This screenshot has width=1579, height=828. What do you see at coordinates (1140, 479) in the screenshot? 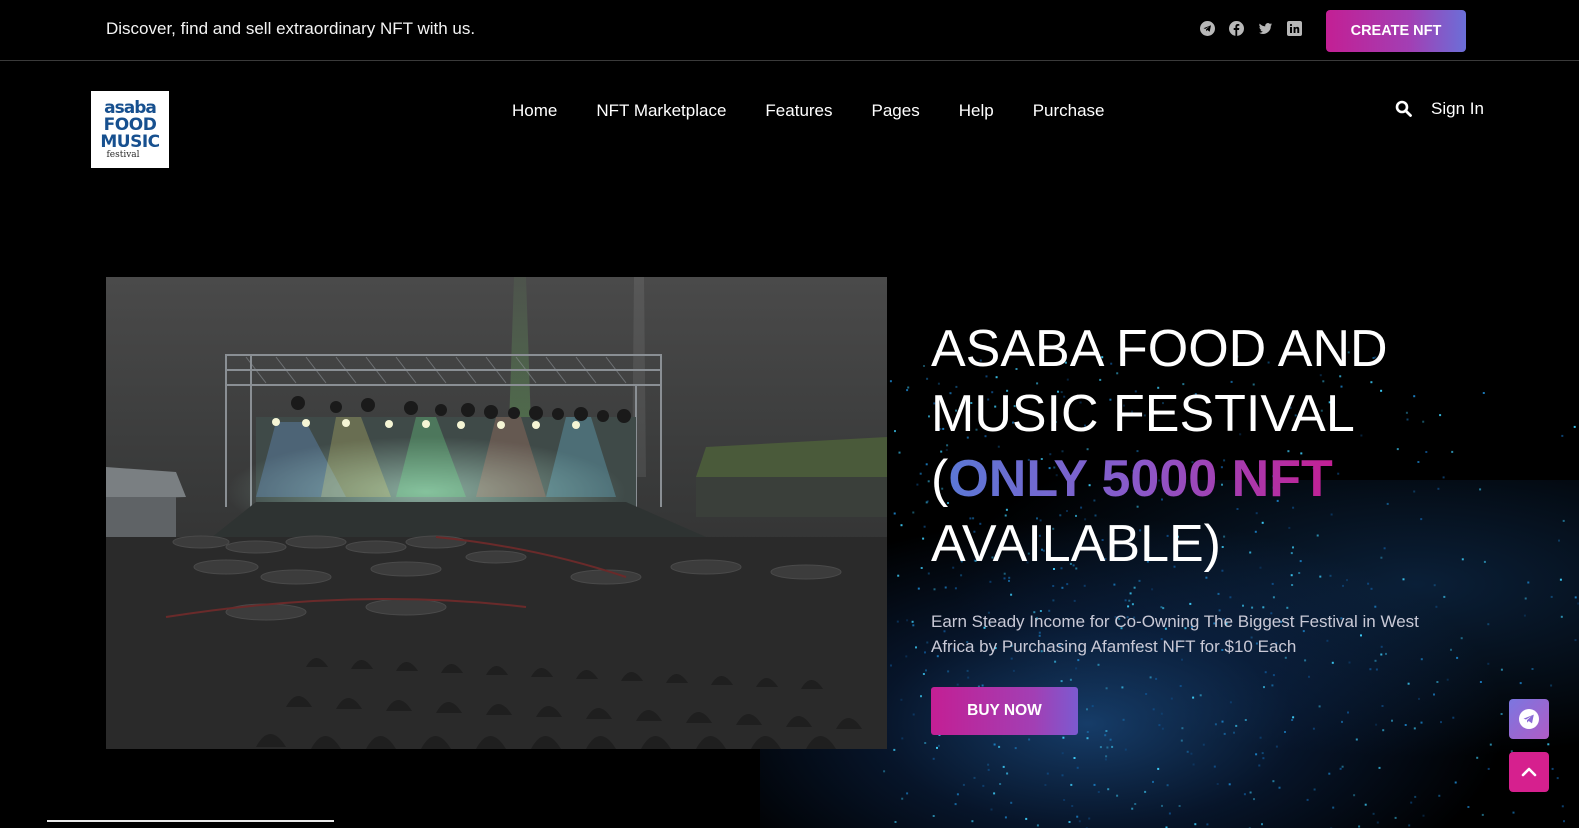
I see `hero-title-highlight: ONLY 5000 NFT` at bounding box center [1140, 479].